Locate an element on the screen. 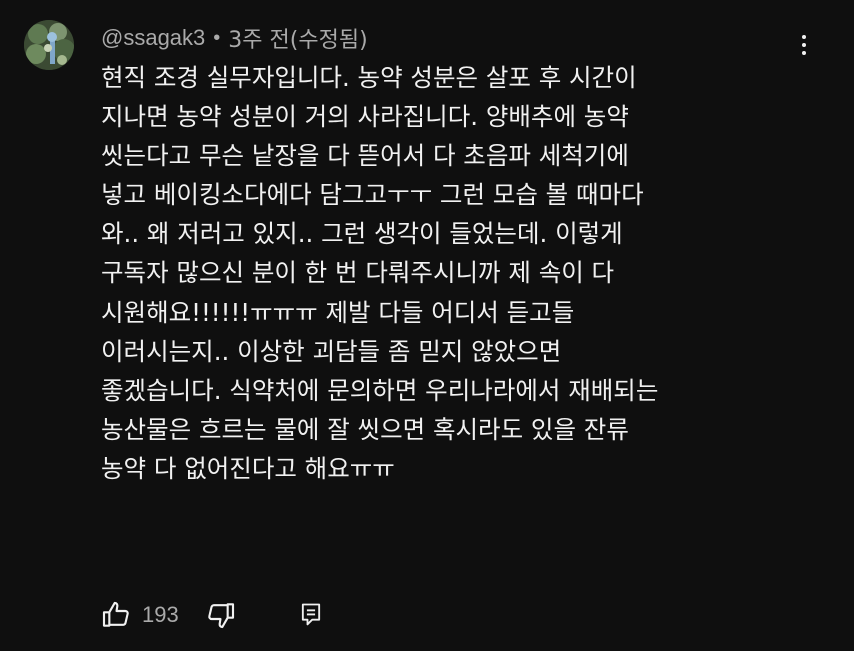  thumb-up-icon is located at coordinates (115, 614).